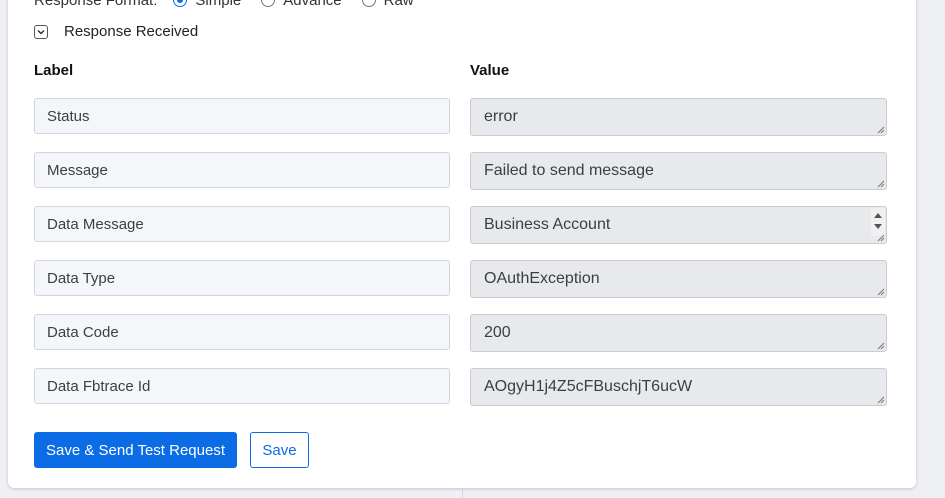 This screenshot has height=498, width=945. What do you see at coordinates (368, 3) in the screenshot?
I see `radio-raw` at bounding box center [368, 3].